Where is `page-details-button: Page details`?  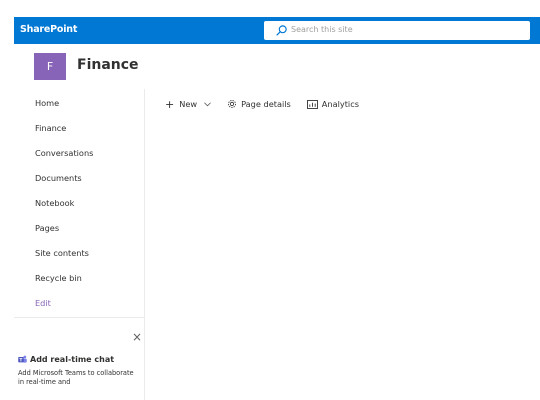 page-details-button: Page details is located at coordinates (259, 104).